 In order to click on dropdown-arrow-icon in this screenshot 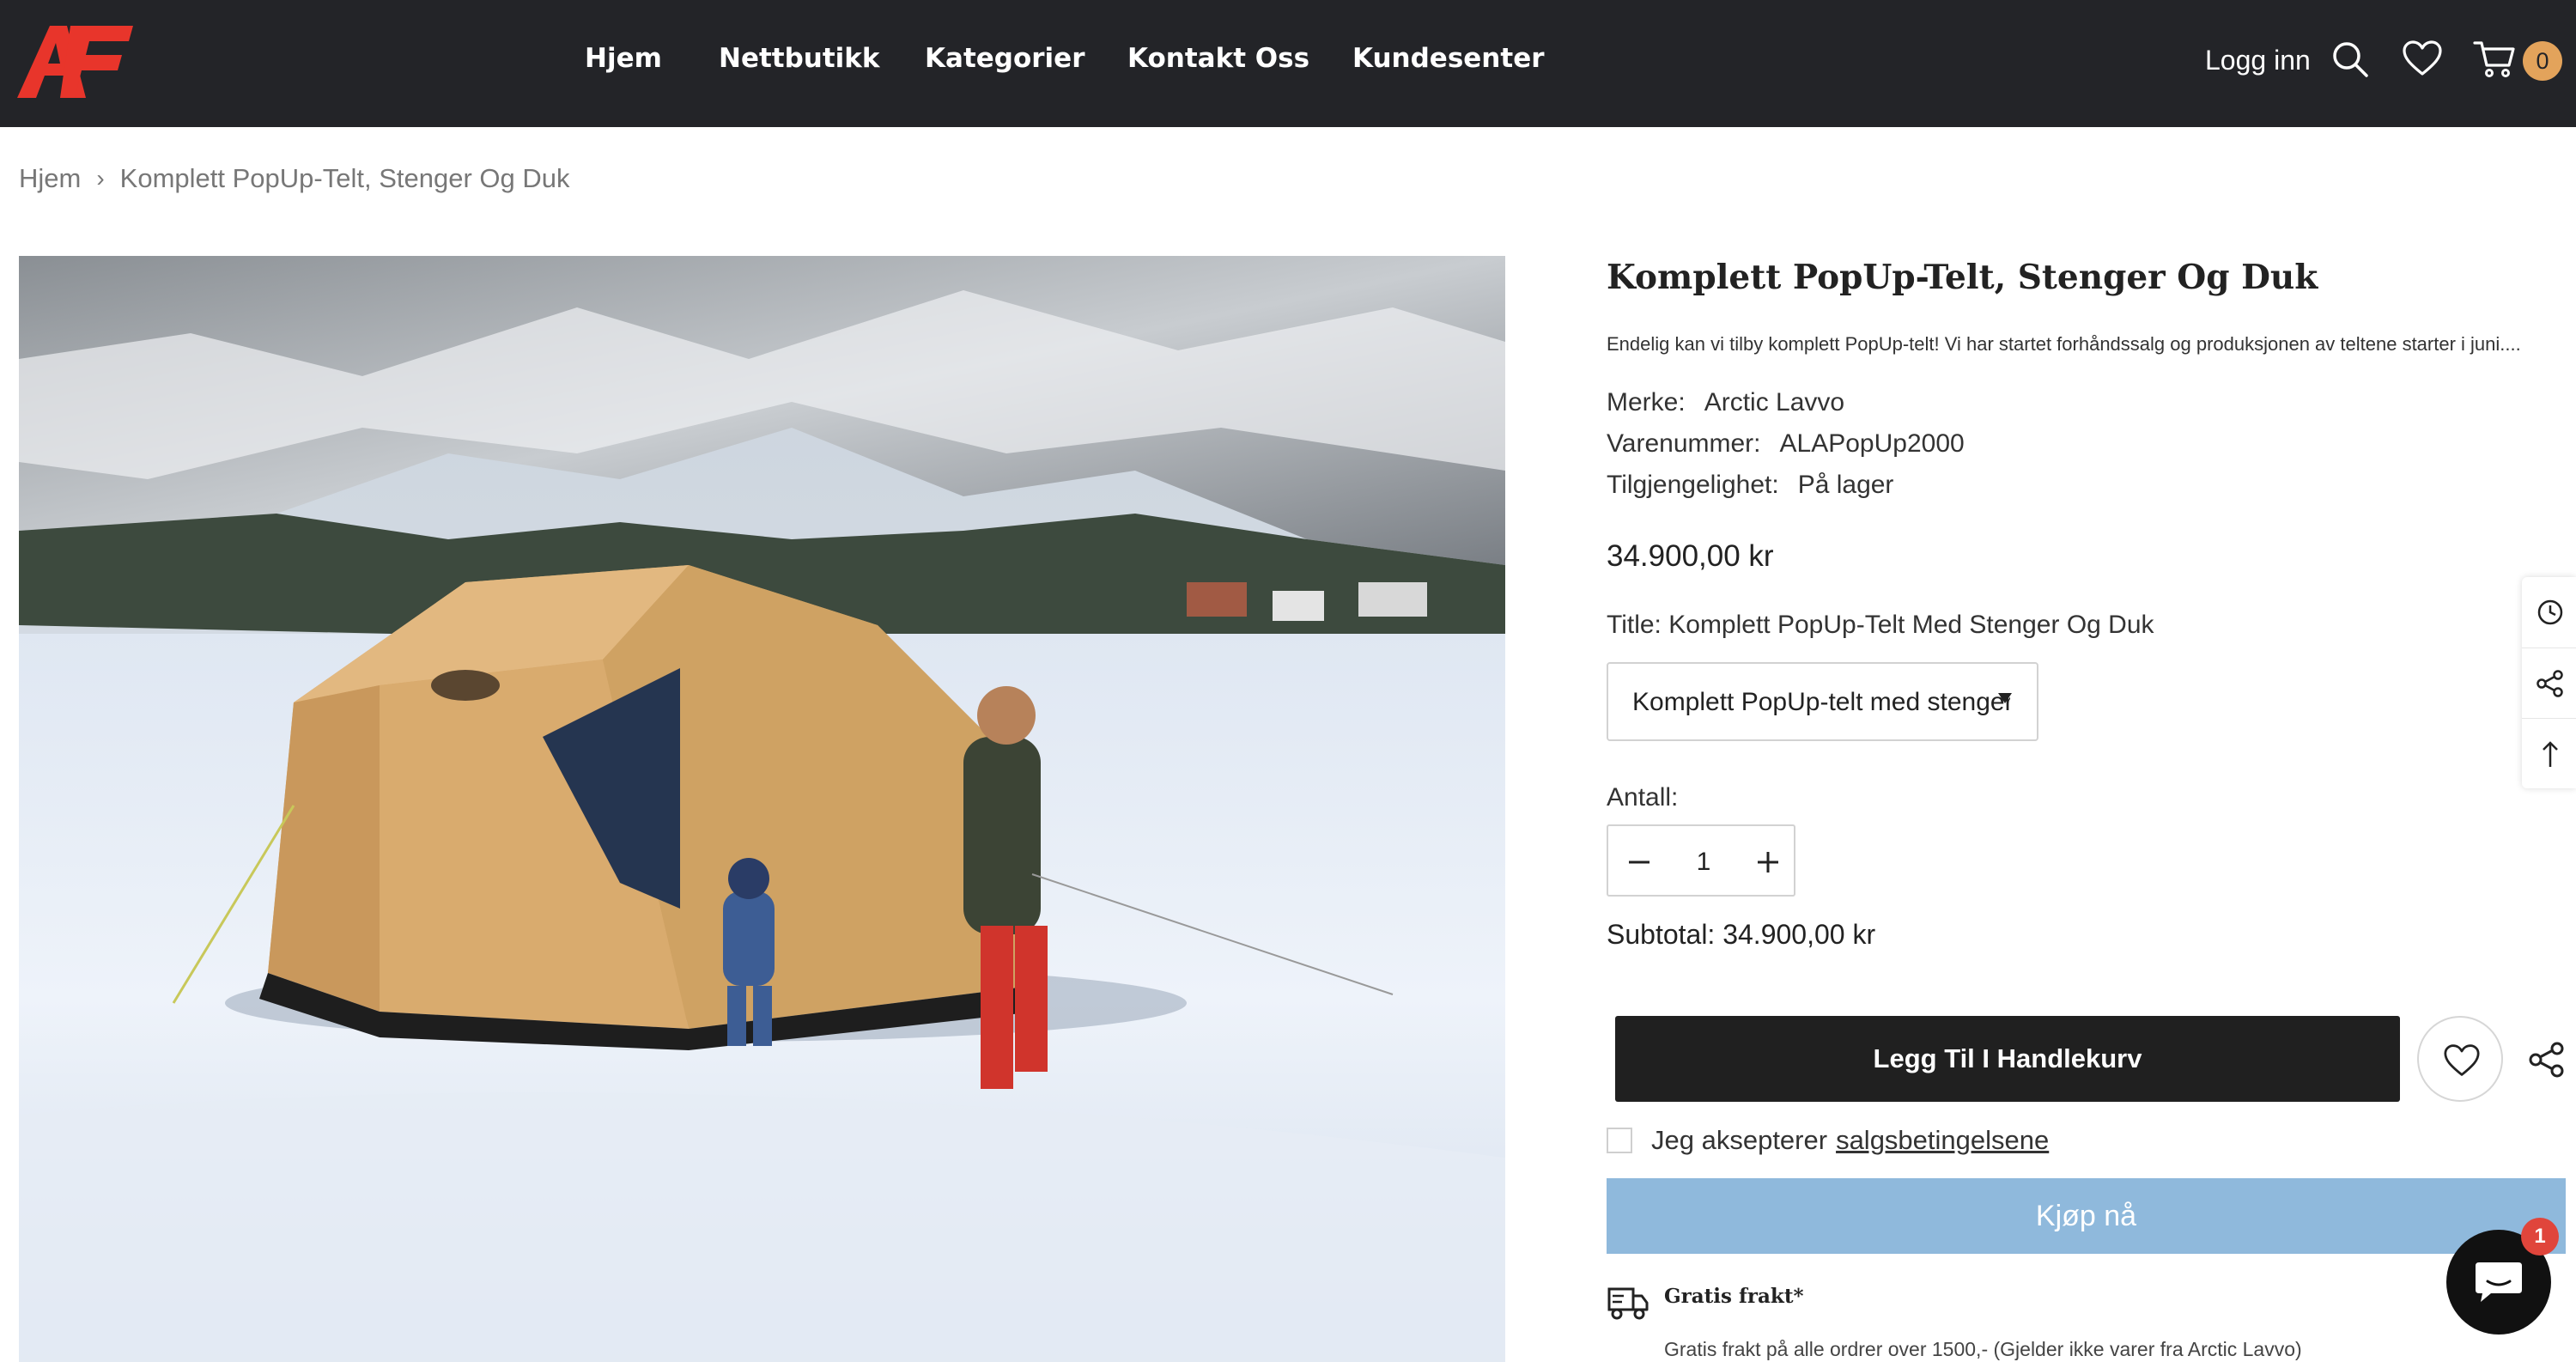, I will do `click(2005, 698)`.